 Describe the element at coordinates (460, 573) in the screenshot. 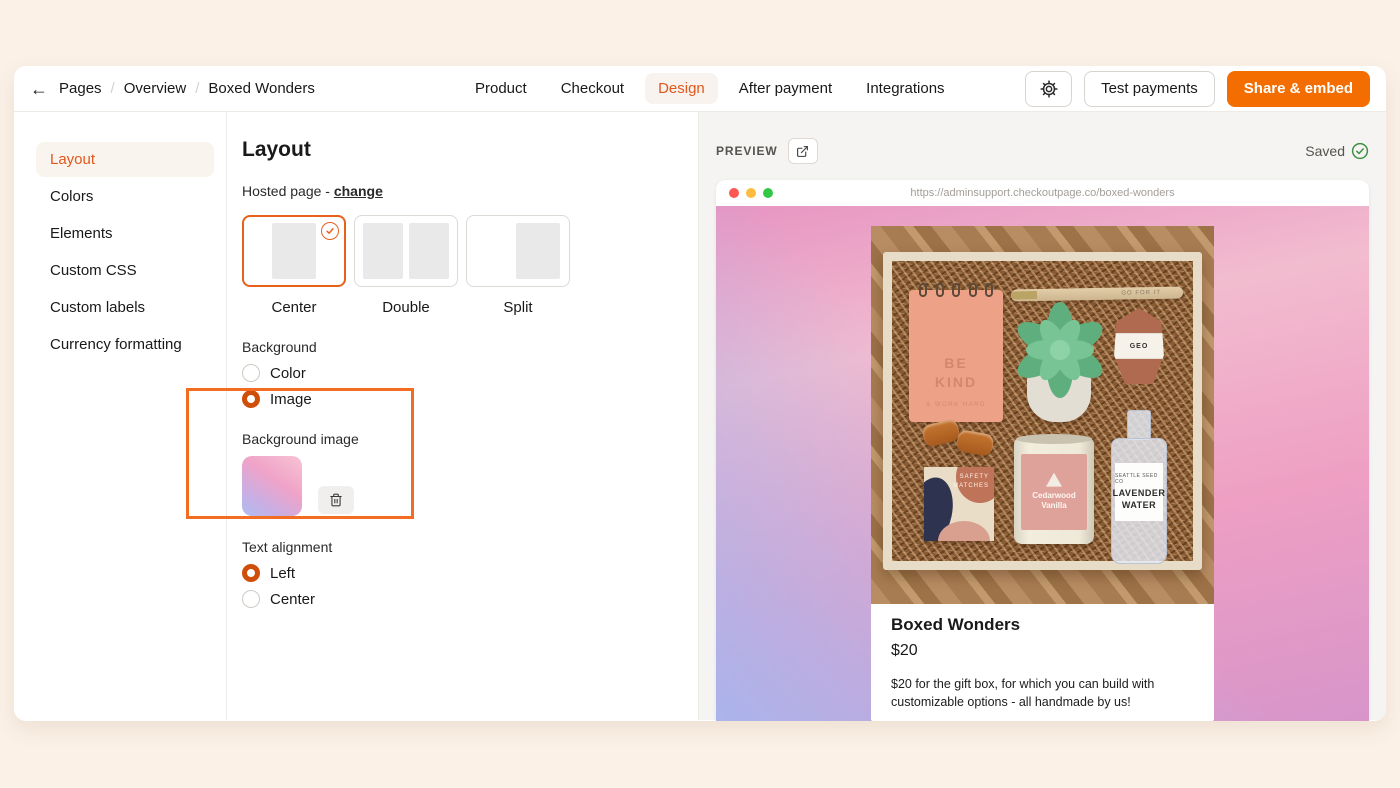

I see `text-alignment-left-option: Left` at that location.